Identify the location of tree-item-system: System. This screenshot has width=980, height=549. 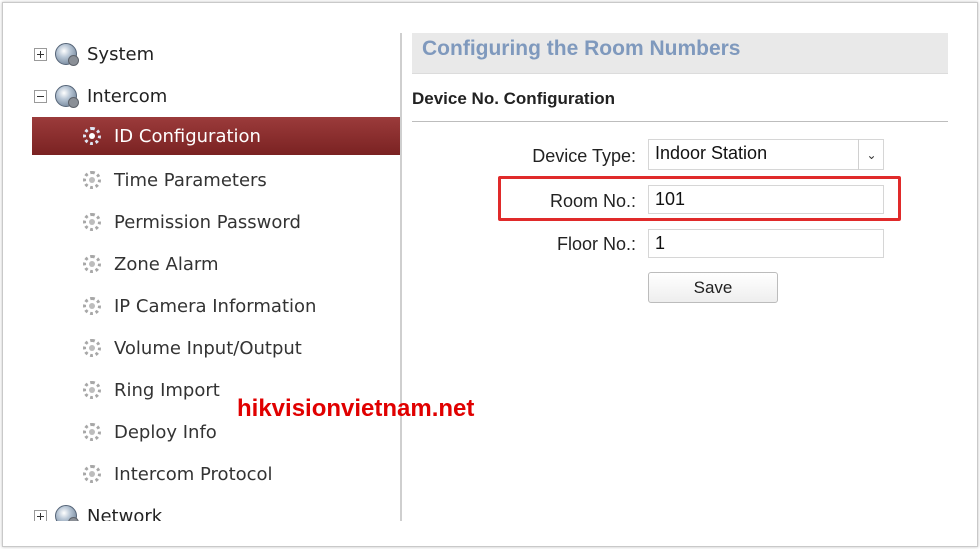
(216, 54).